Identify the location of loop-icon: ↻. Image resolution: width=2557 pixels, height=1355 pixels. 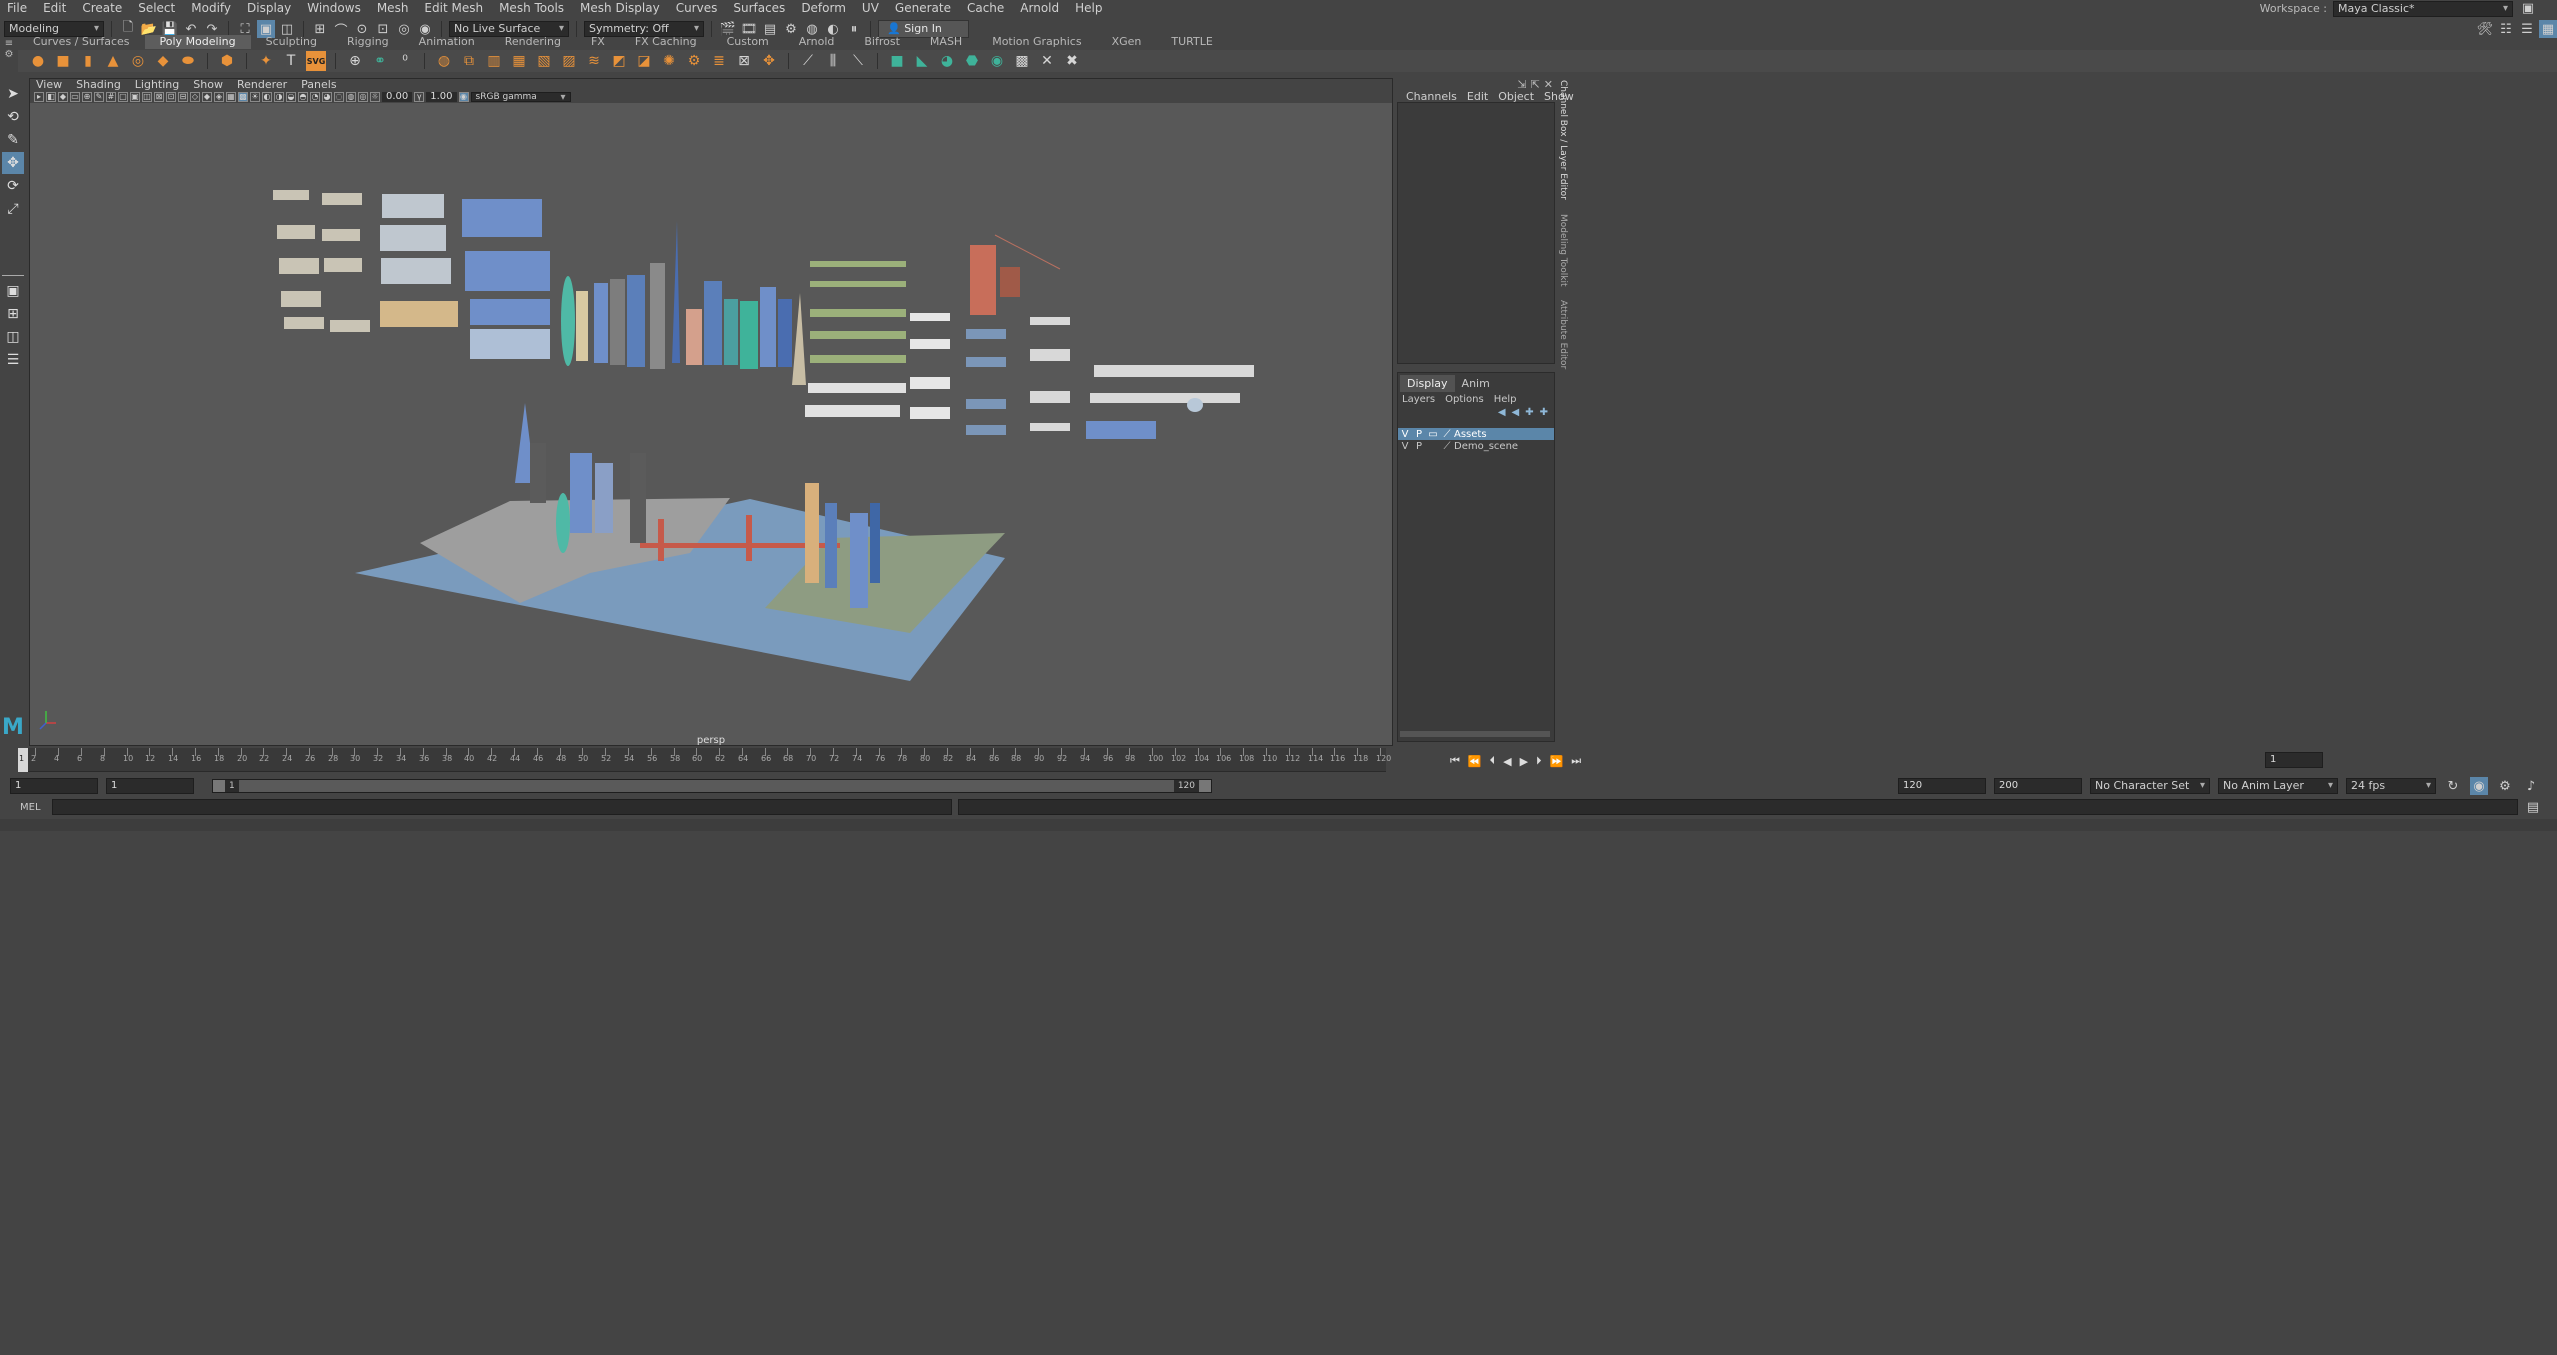
(2453, 786).